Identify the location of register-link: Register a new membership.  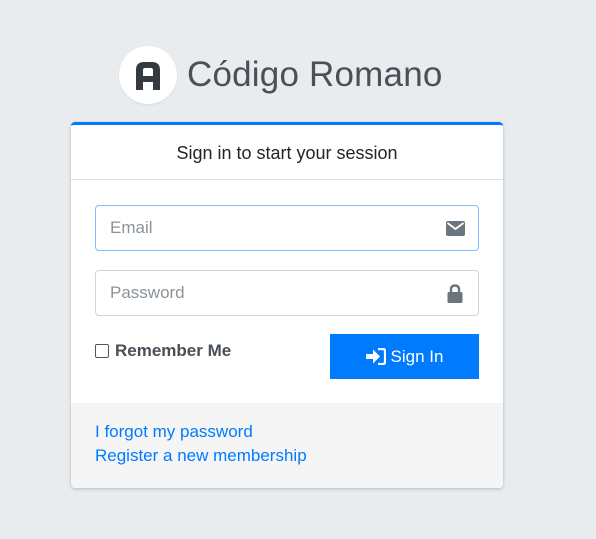
(287, 456).